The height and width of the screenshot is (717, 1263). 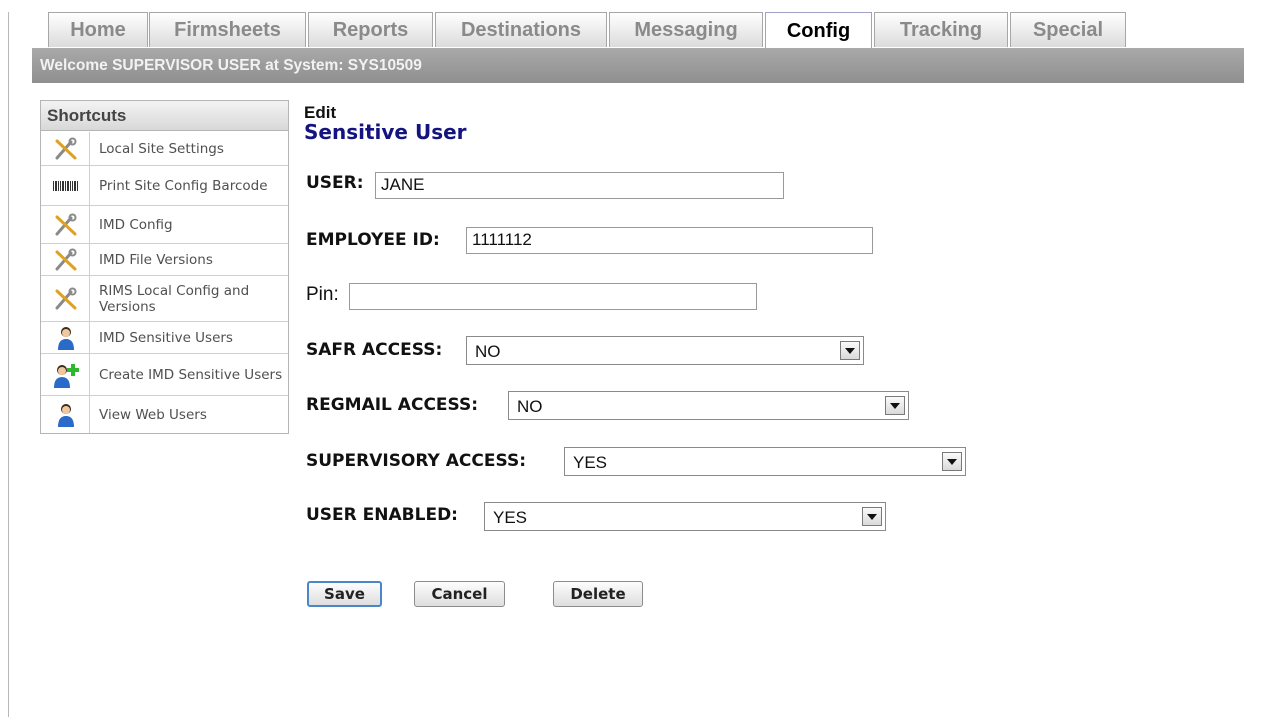 I want to click on delete-button: Delete, so click(x=598, y=594).